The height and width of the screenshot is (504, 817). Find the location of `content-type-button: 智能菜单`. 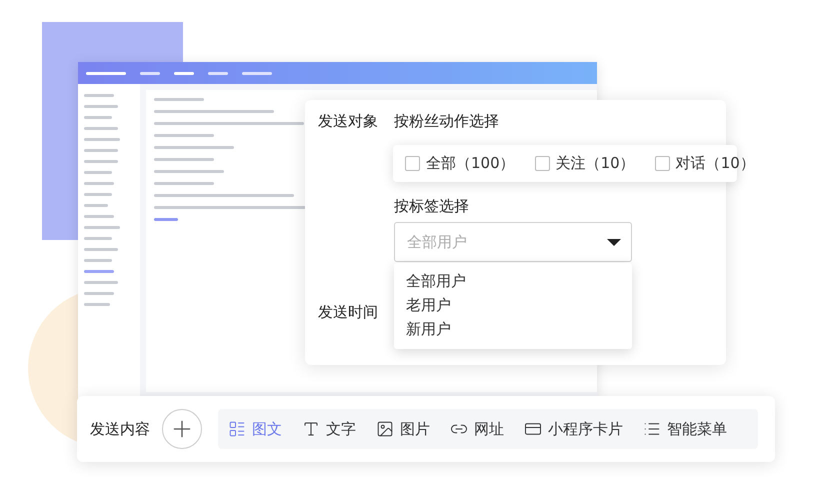

content-type-button: 智能菜单 is located at coordinates (685, 429).